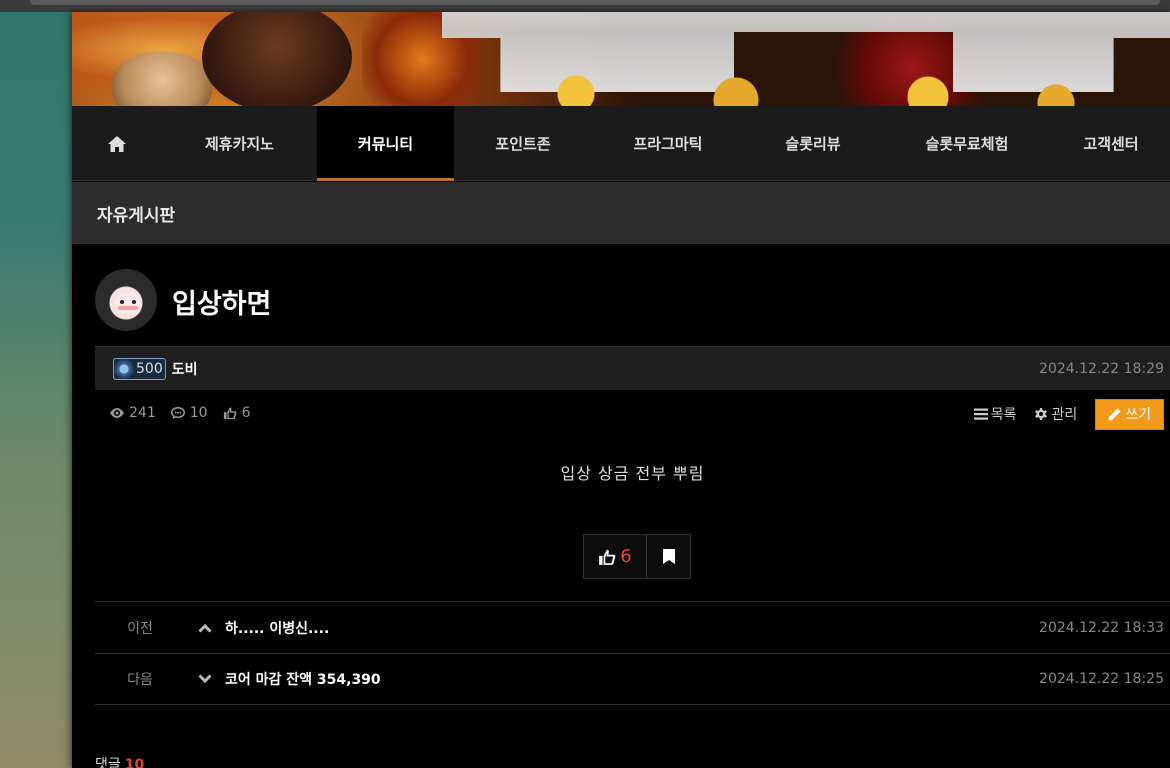  I want to click on nav-item-slot-review: 슬롯리뷰, so click(813, 143).